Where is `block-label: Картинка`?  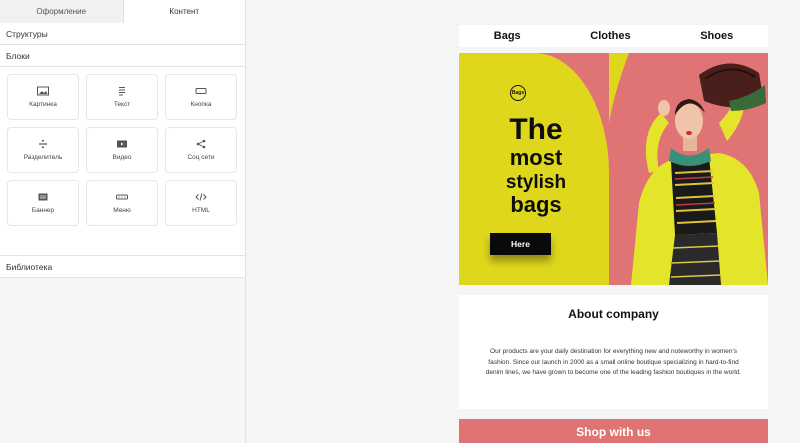
block-label: Картинка is located at coordinates (43, 104).